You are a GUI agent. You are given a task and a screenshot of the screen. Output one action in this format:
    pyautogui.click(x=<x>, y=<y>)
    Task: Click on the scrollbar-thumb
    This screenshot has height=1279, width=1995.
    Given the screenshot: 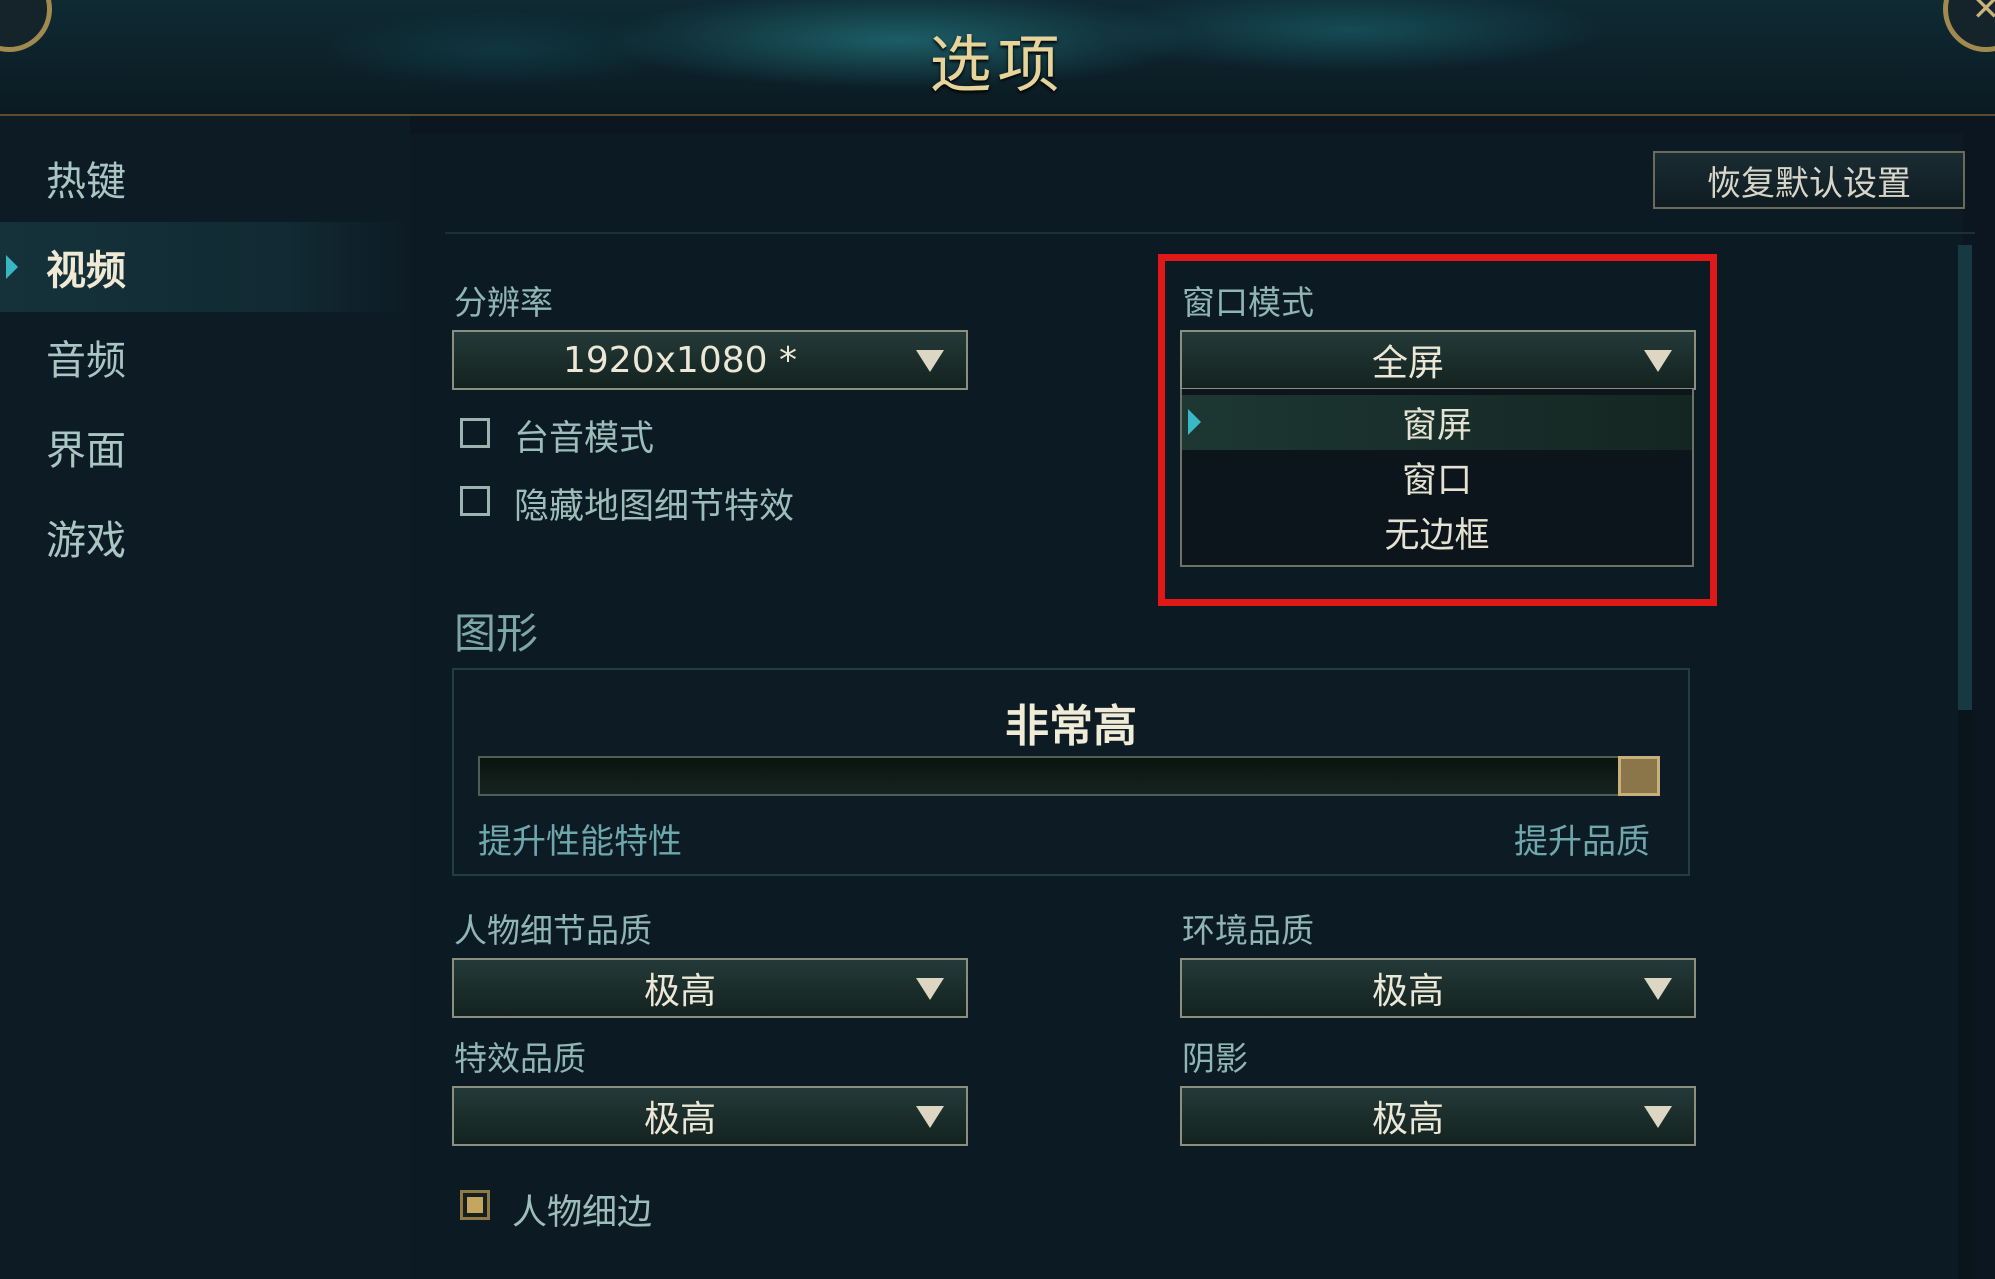 What is the action you would take?
    pyautogui.click(x=1965, y=477)
    